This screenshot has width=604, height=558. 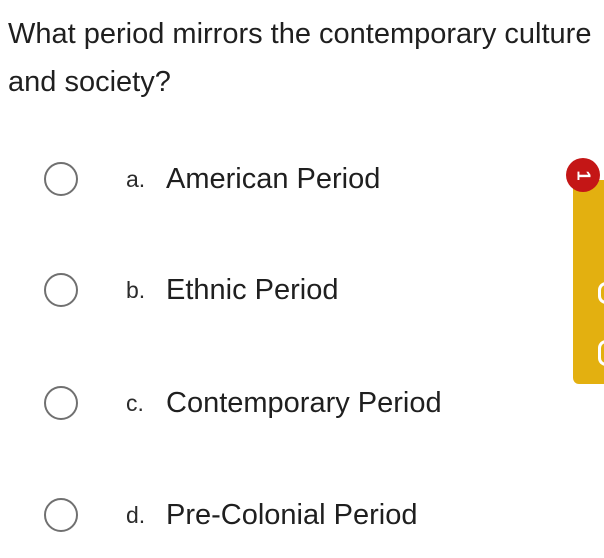 What do you see at coordinates (136, 178) in the screenshot?
I see `option-letter-a: a.` at bounding box center [136, 178].